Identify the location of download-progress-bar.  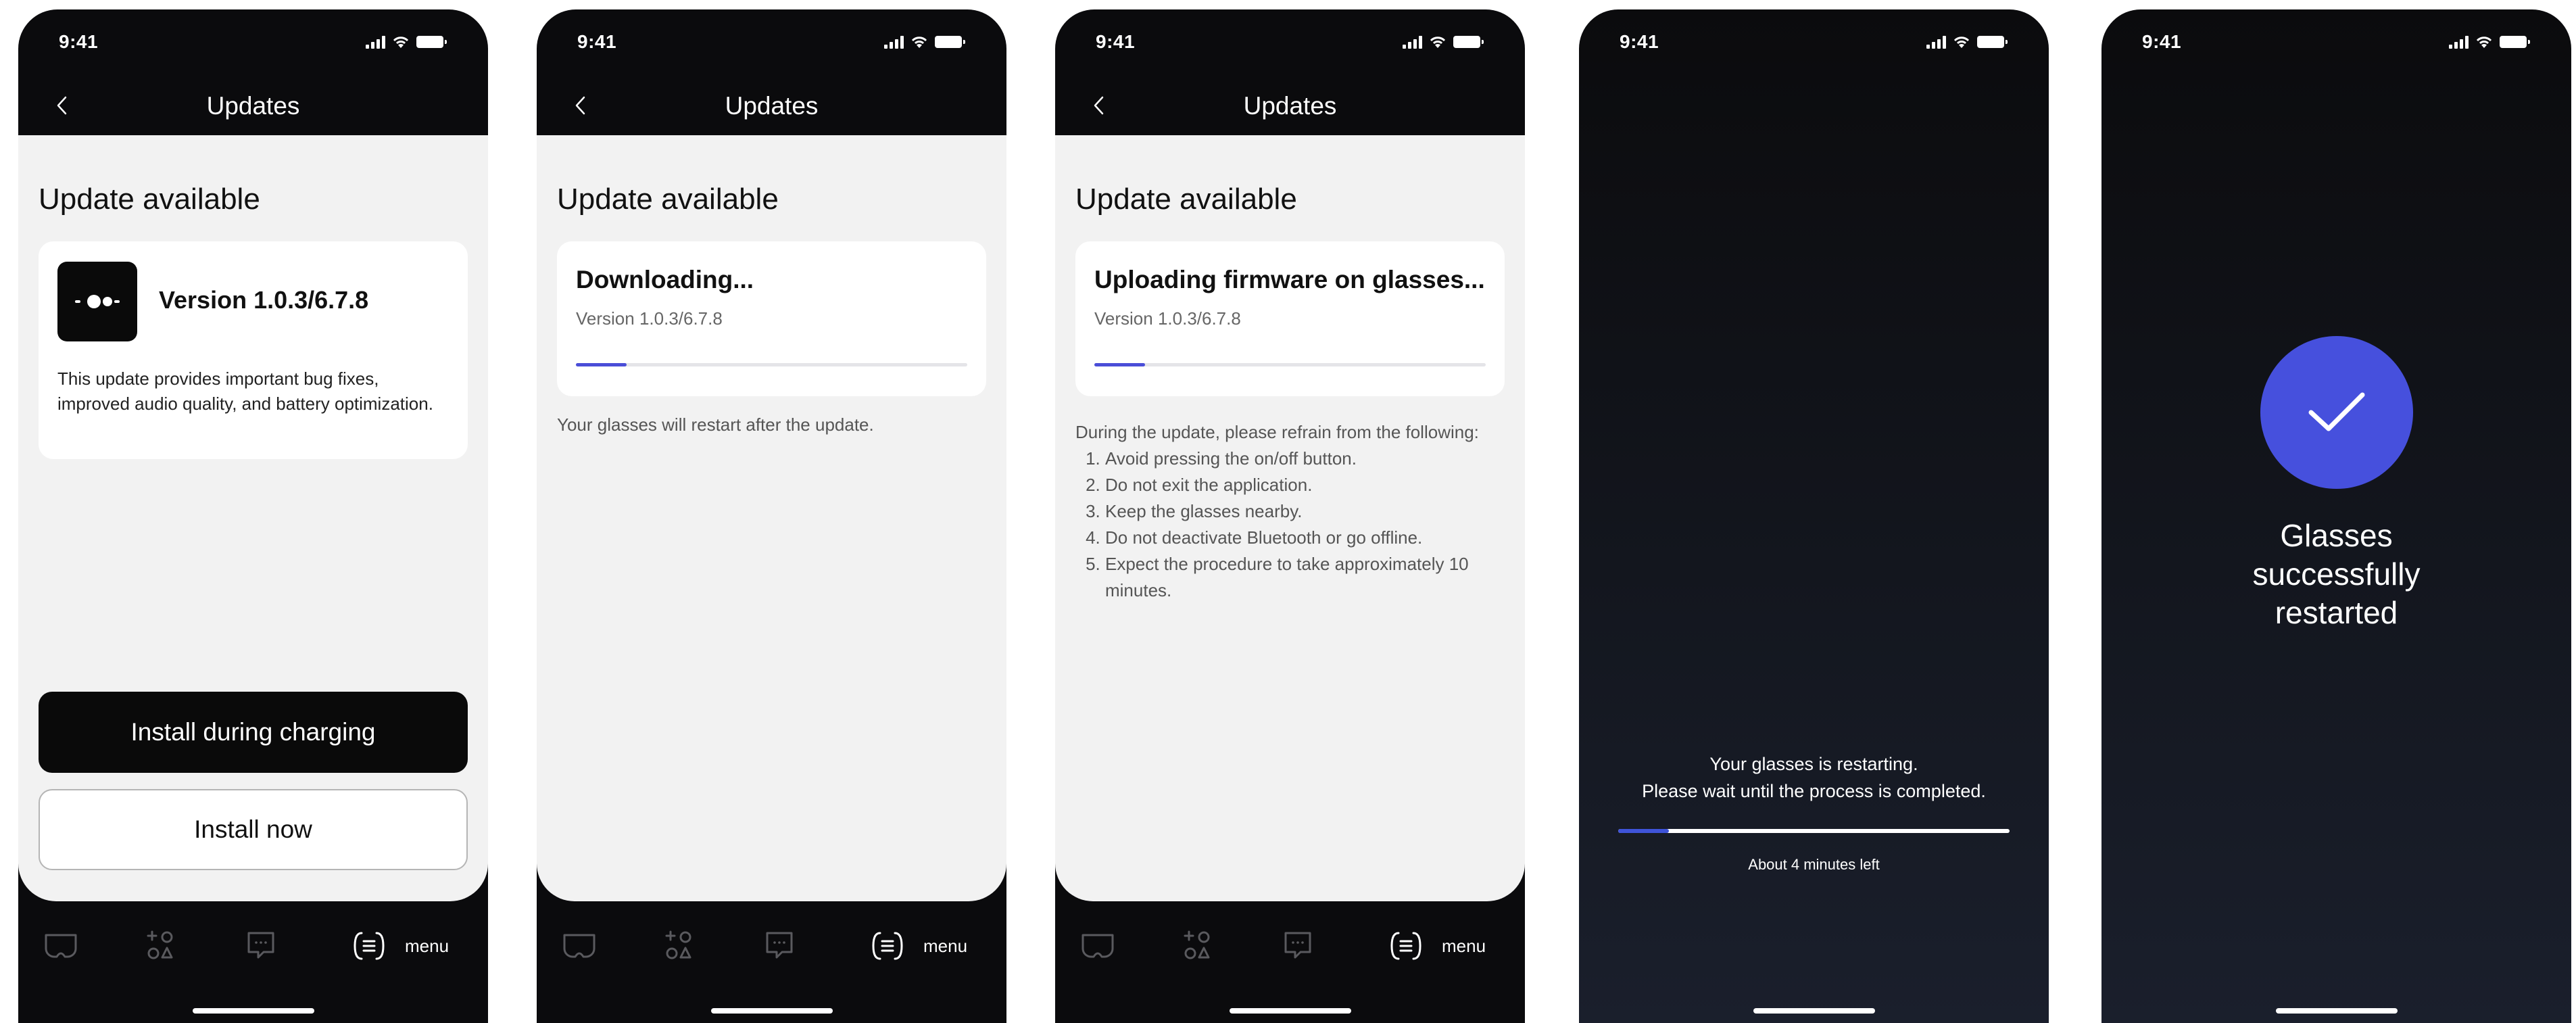
(771, 364).